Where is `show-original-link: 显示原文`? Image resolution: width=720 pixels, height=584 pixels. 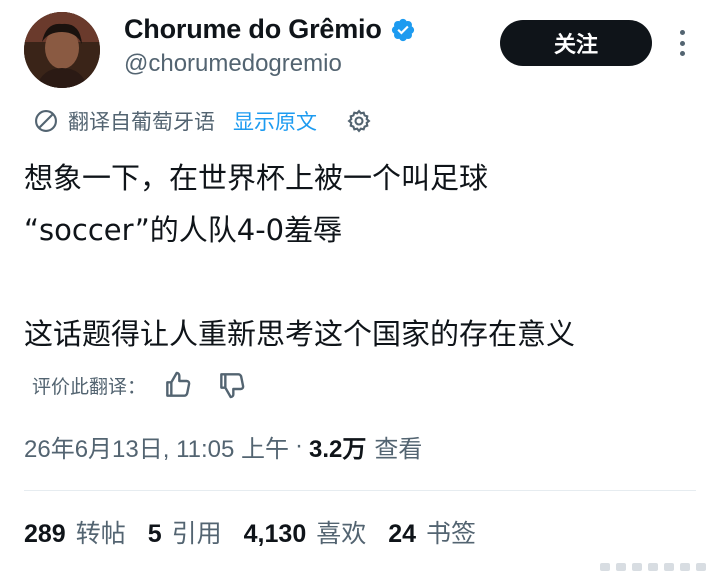
show-original-link: 显示原文 is located at coordinates (275, 121).